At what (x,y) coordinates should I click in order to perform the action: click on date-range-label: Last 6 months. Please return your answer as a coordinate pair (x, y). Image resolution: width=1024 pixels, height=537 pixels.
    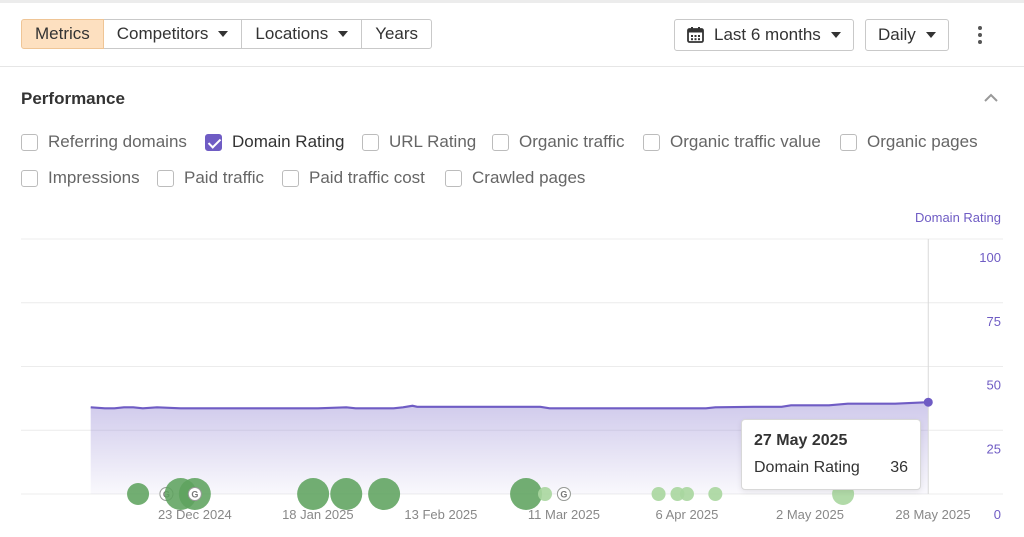
    Looking at the image, I should click on (767, 34).